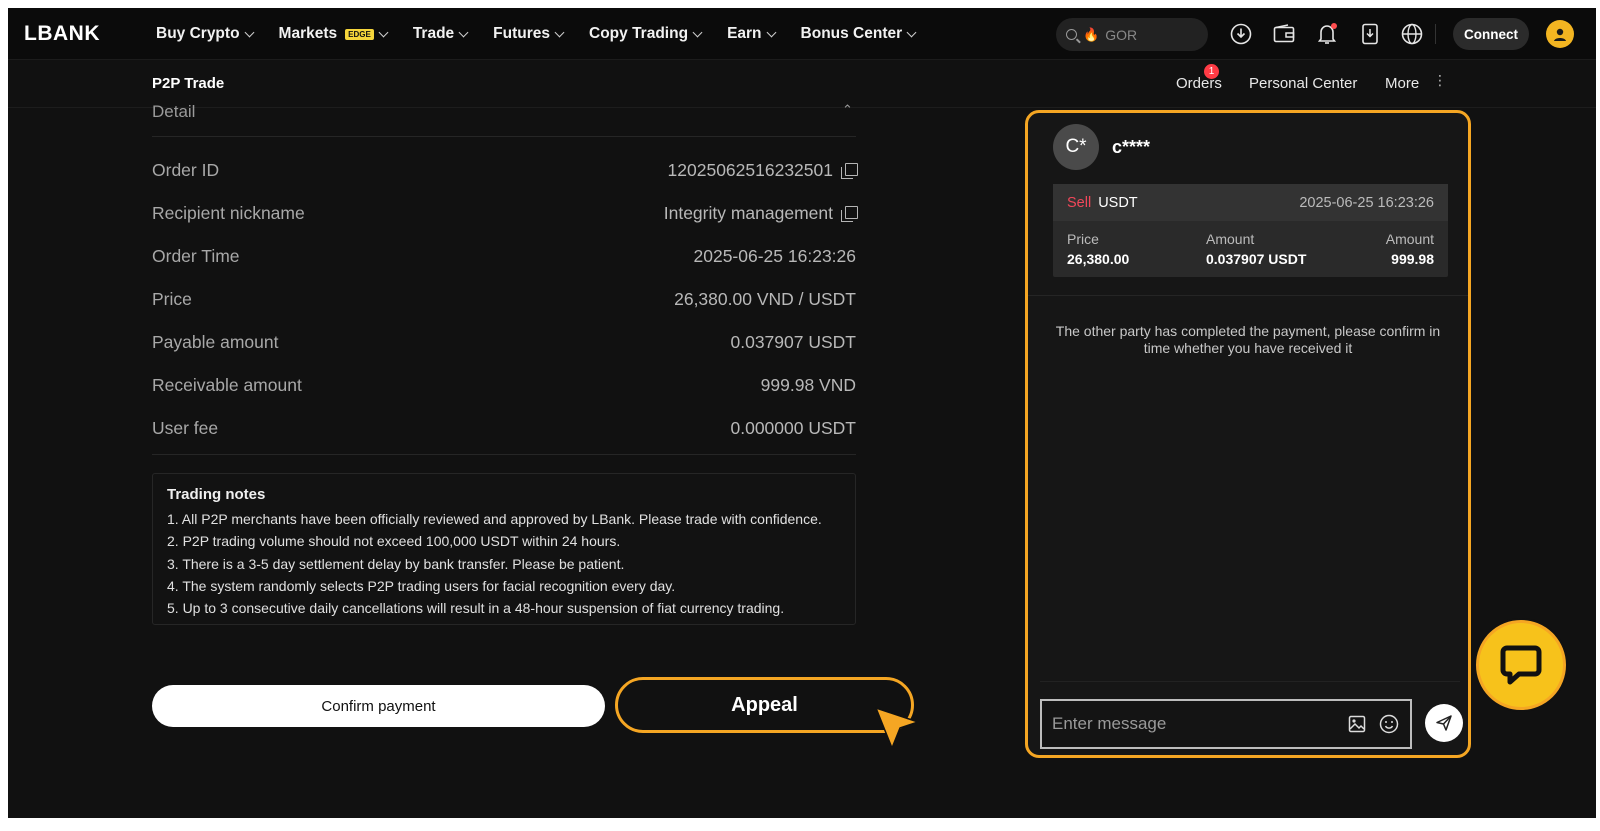 The image size is (1600, 831). I want to click on edge-badge: EDGE, so click(359, 34).